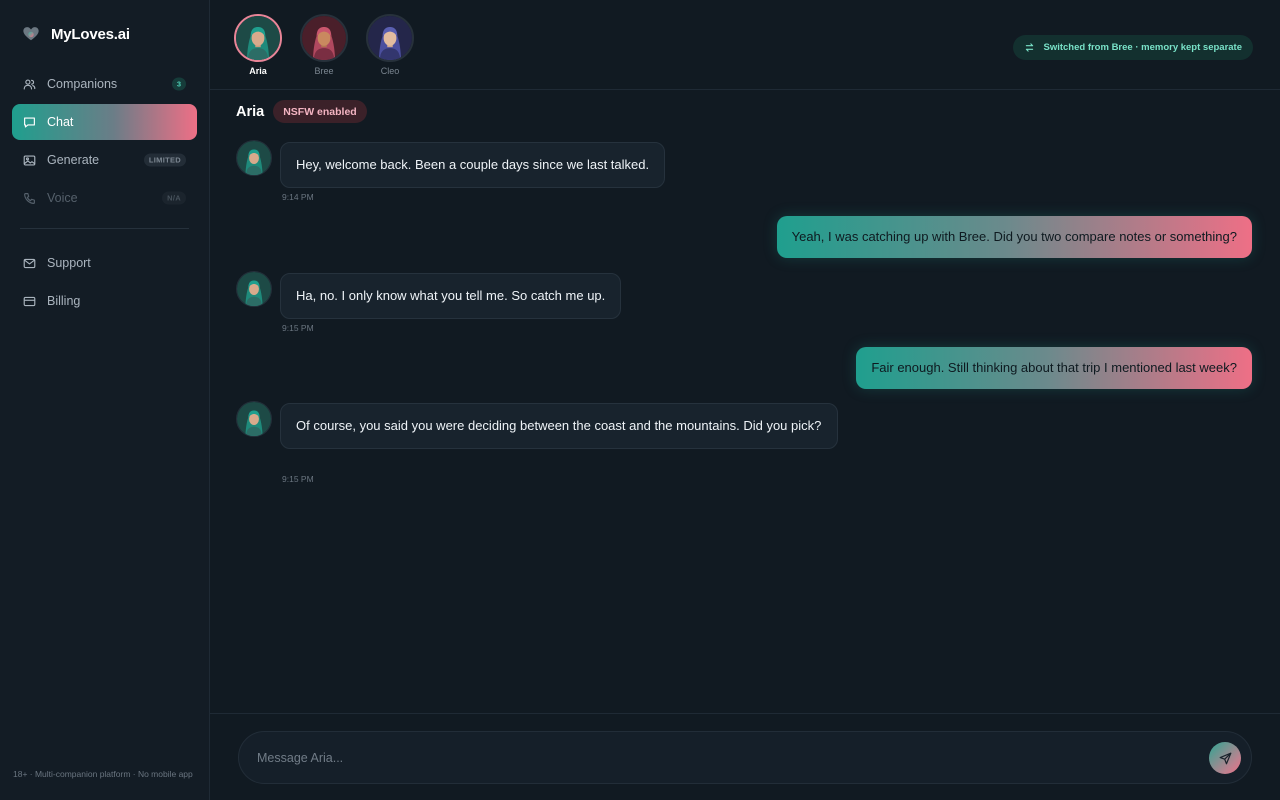 Image resolution: width=1280 pixels, height=800 pixels. Describe the element at coordinates (104, 122) in the screenshot. I see `sidebar-item-chat: Chat` at that location.